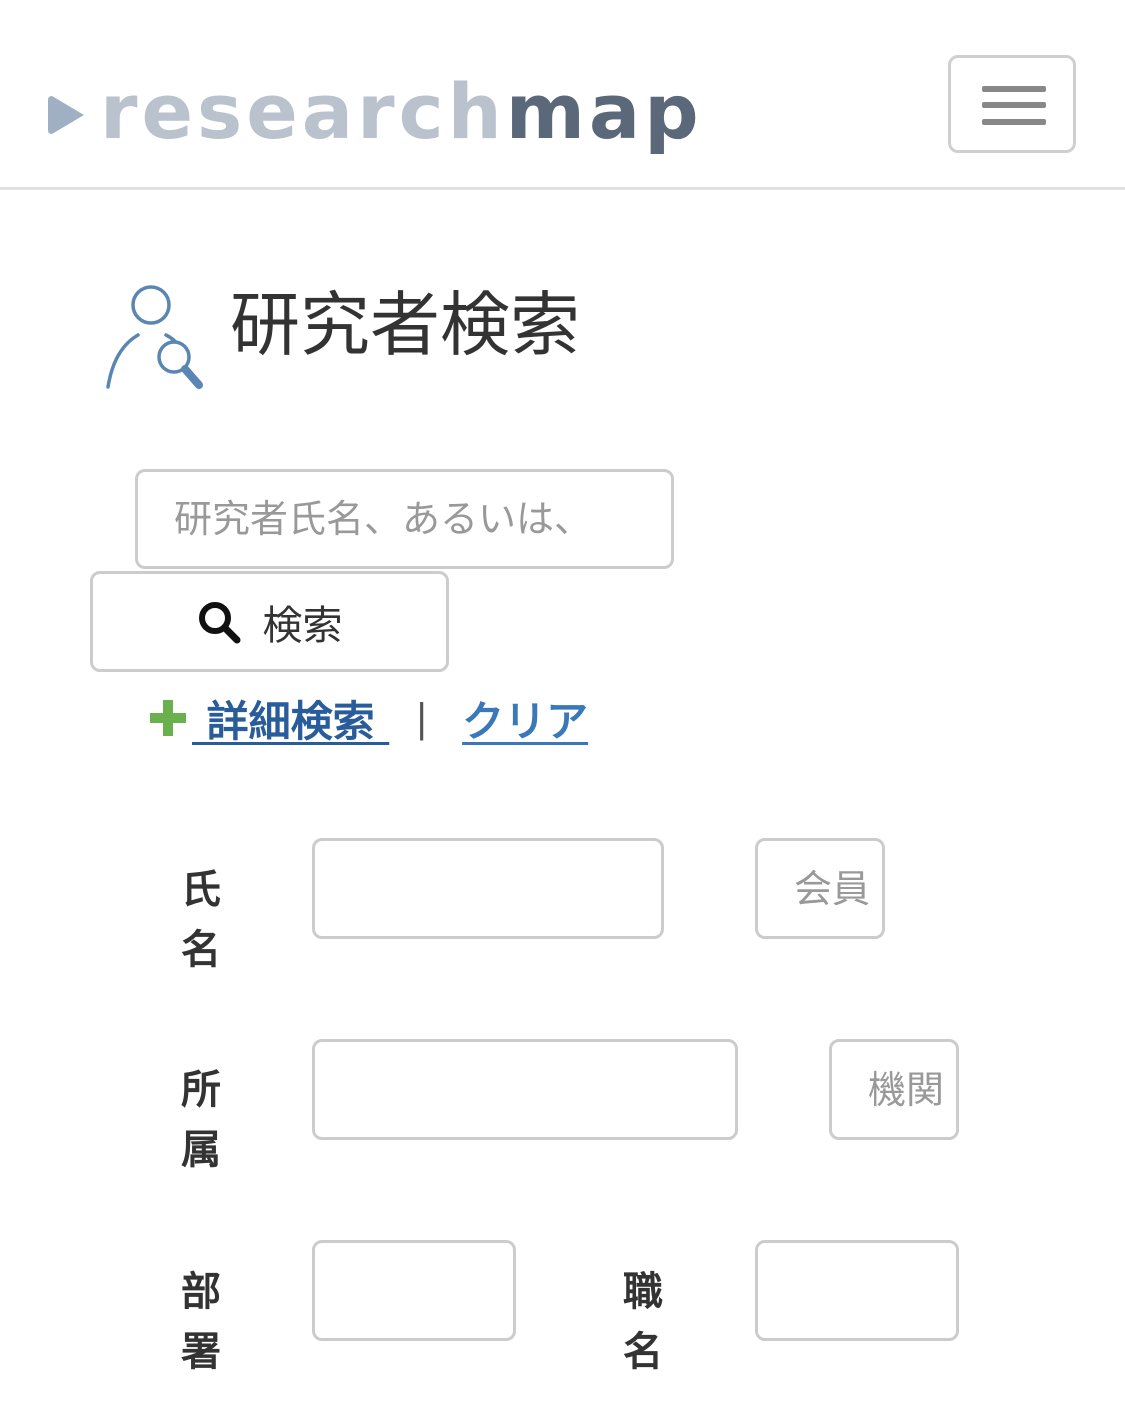 The image size is (1125, 1410). Describe the element at coordinates (201, 920) in the screenshot. I see `name-label: 氏名` at that location.